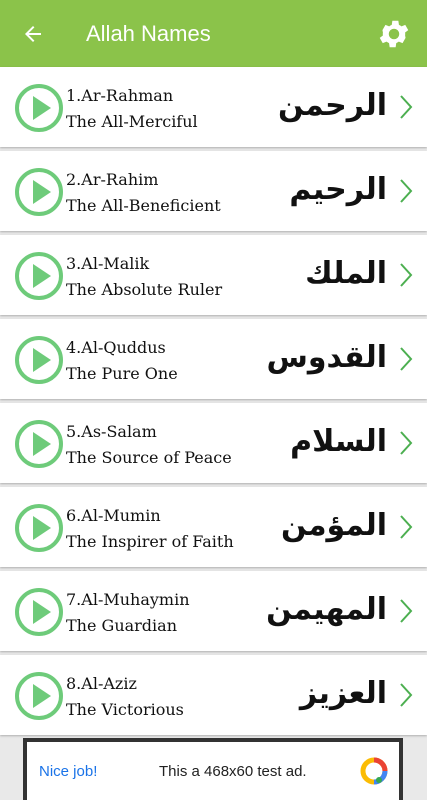 The image size is (427, 800). What do you see at coordinates (338, 441) in the screenshot?
I see `arabic-calligraphy: السلام` at bounding box center [338, 441].